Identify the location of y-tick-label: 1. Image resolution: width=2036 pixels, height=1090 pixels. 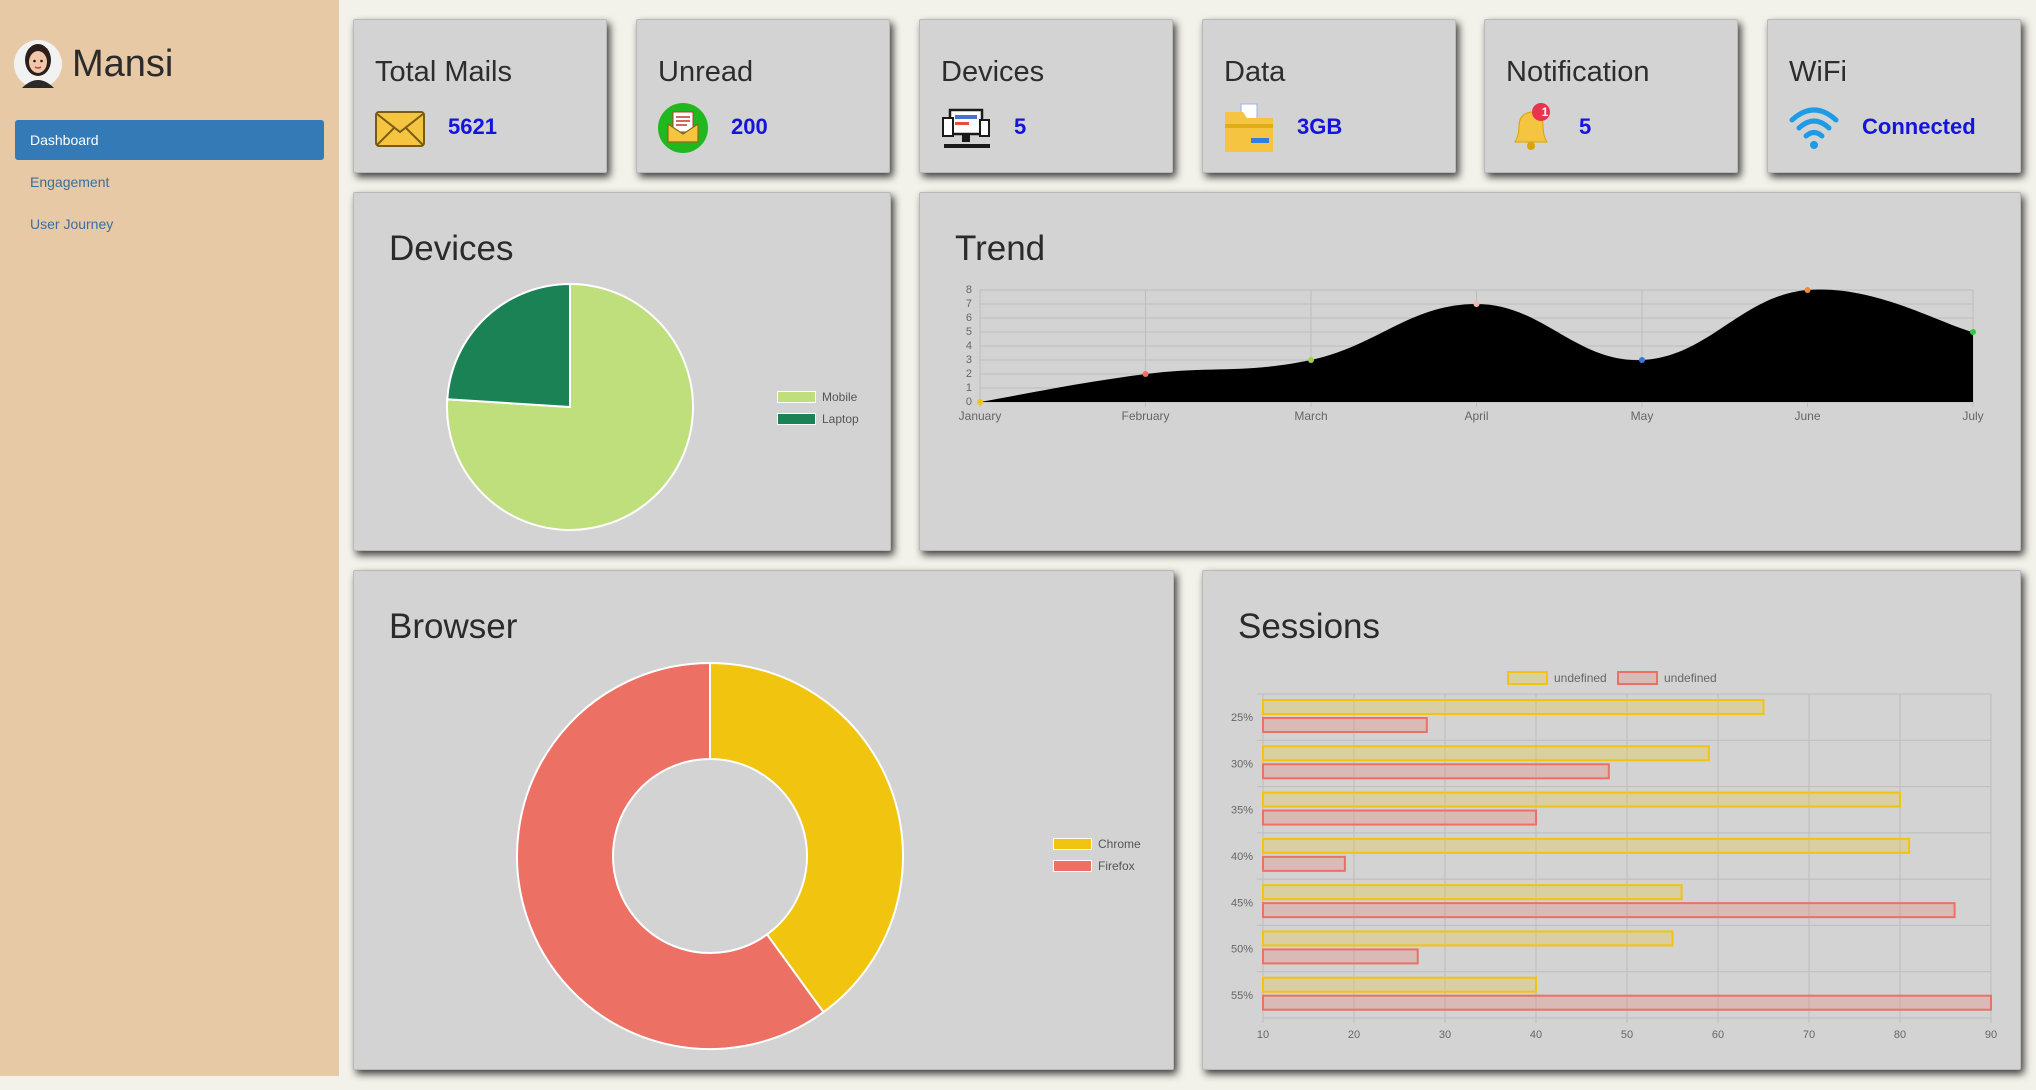
(969, 388).